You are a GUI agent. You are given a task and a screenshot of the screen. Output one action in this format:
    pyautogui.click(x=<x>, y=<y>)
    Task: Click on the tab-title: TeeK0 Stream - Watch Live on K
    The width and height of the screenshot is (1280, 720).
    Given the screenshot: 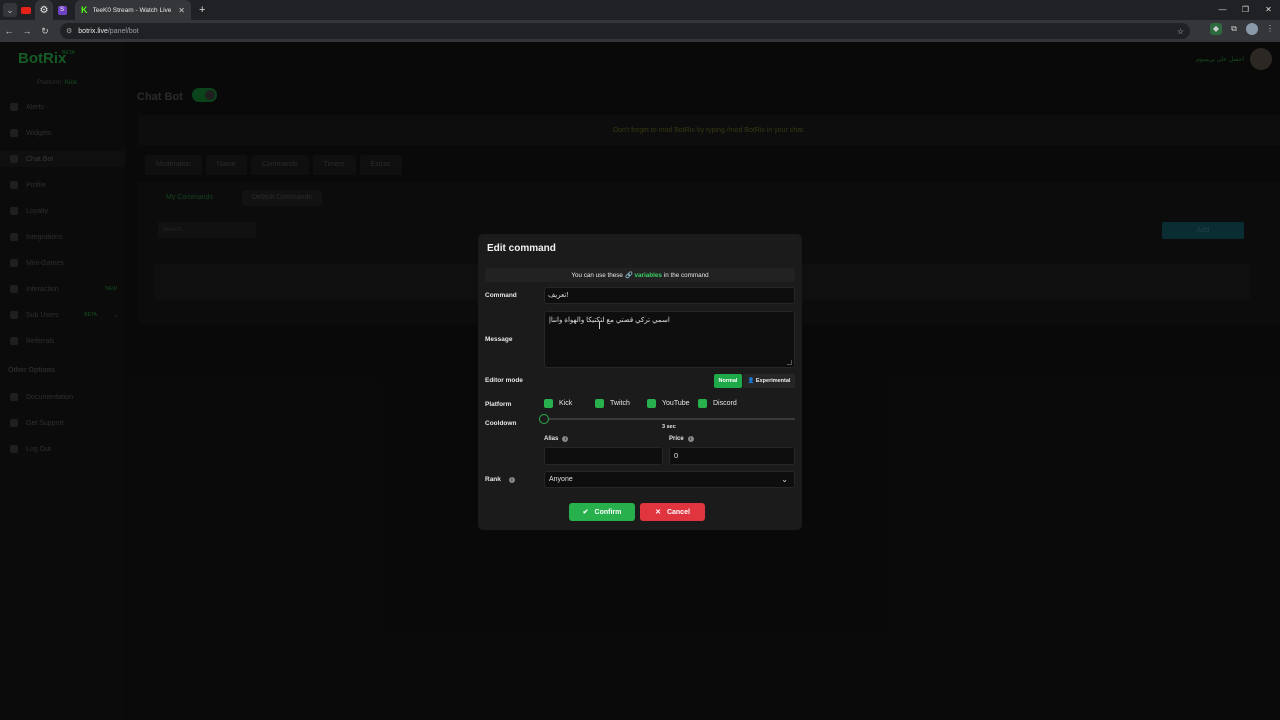 What is the action you would take?
    pyautogui.click(x=133, y=10)
    